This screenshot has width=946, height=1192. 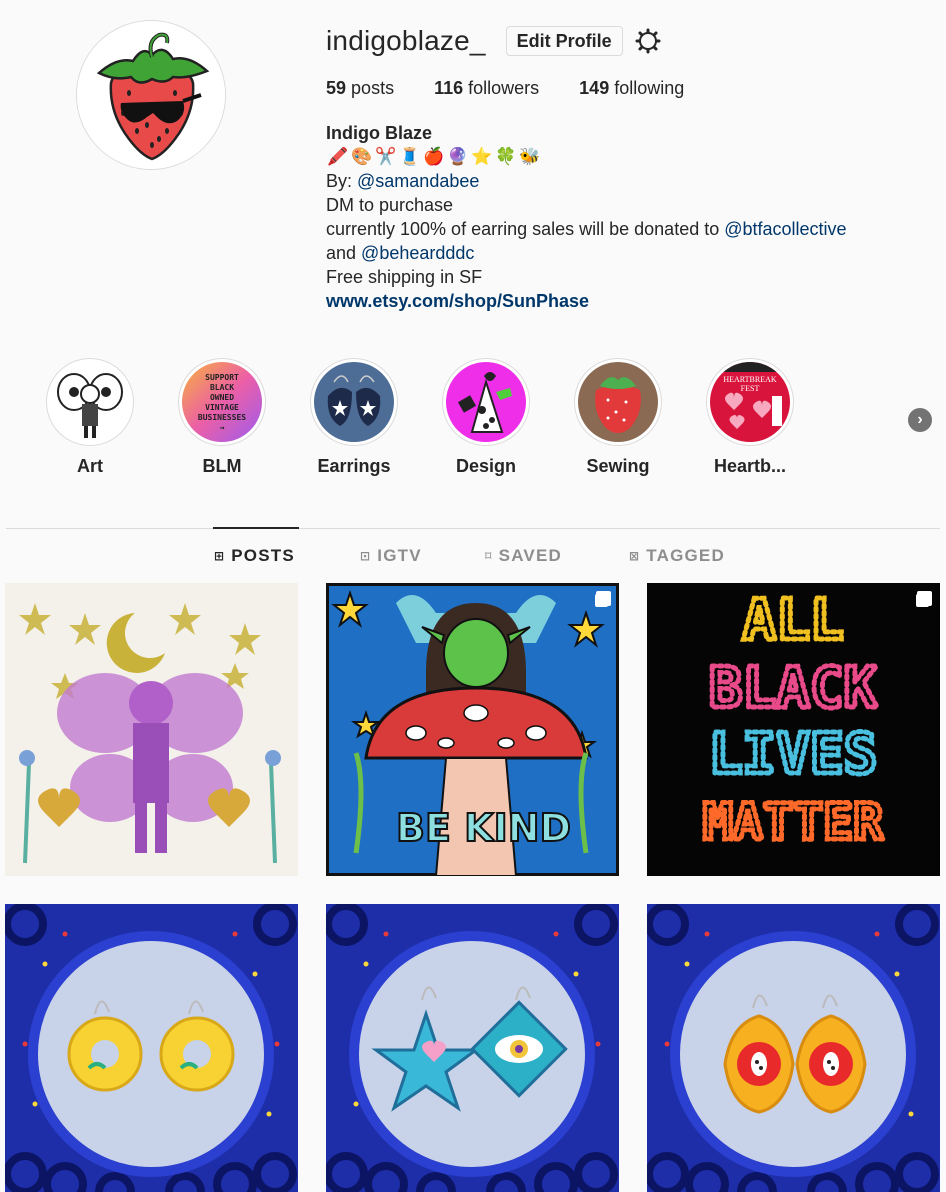 I want to click on highlight-heartbreak-thumbnail: HEARTBREAK FEST, so click(x=750, y=402).